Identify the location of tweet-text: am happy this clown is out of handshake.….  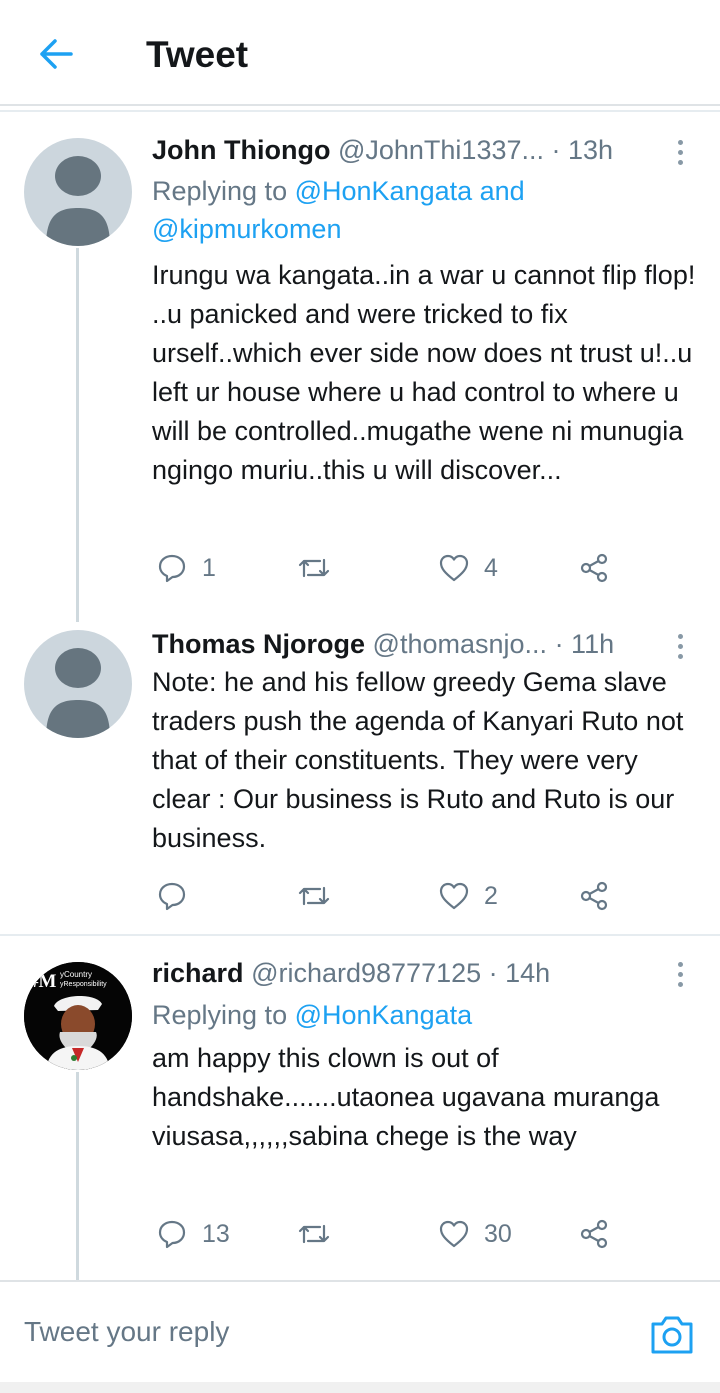
(406, 1097).